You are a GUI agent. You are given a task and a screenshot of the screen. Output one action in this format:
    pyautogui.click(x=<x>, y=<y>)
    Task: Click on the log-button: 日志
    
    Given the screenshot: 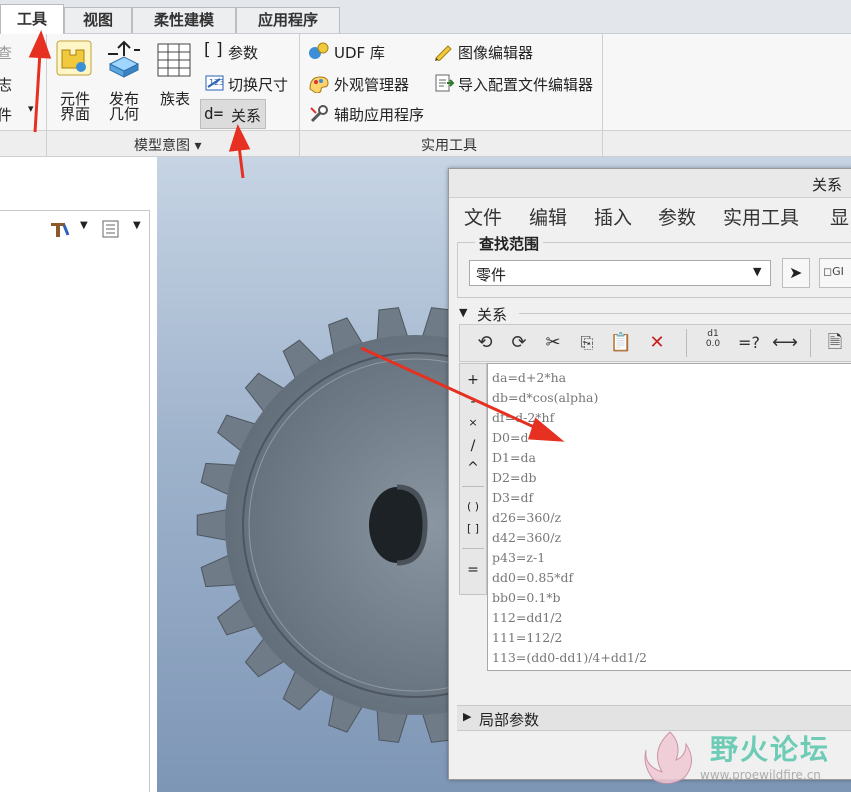 What is the action you would take?
    pyautogui.click(x=6, y=84)
    